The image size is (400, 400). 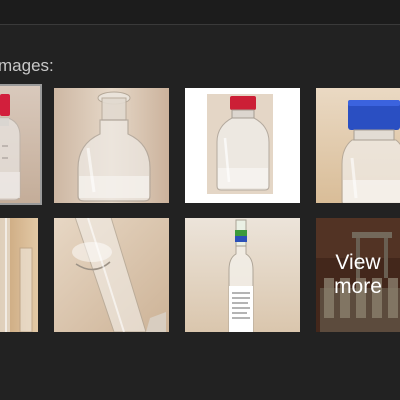 I want to click on red-cap-bottle-image, so click(x=20, y=144).